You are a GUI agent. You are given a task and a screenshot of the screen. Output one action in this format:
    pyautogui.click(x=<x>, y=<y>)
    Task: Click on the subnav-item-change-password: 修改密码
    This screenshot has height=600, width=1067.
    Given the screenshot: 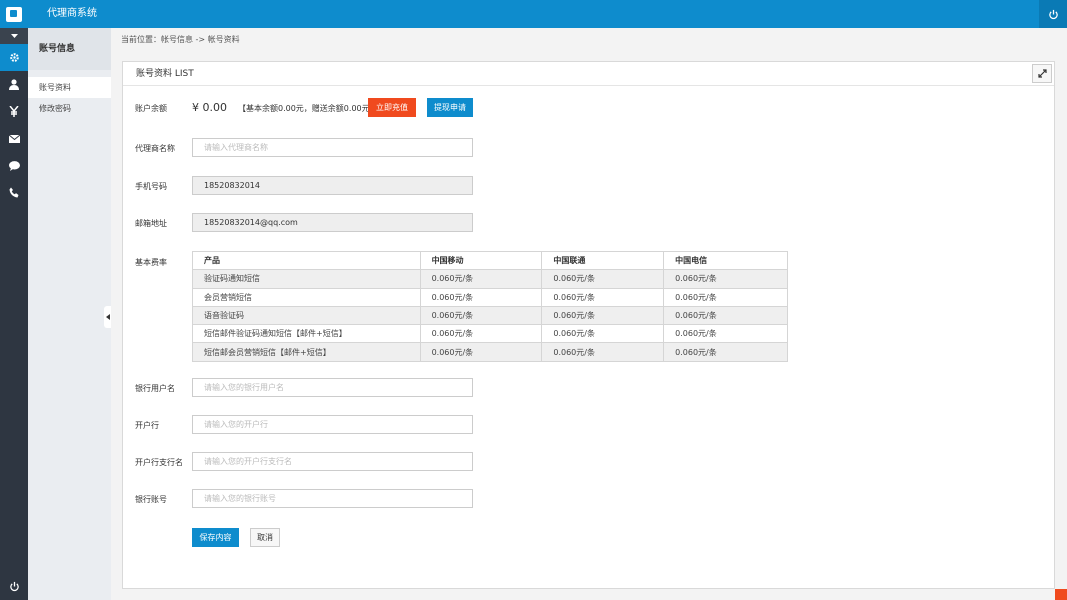 What is the action you would take?
    pyautogui.click(x=69, y=108)
    